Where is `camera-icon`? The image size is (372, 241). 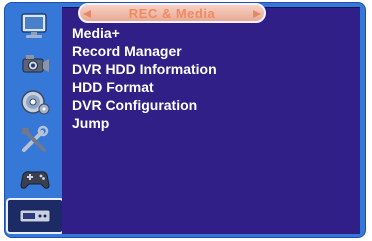 camera-icon is located at coordinates (35, 64).